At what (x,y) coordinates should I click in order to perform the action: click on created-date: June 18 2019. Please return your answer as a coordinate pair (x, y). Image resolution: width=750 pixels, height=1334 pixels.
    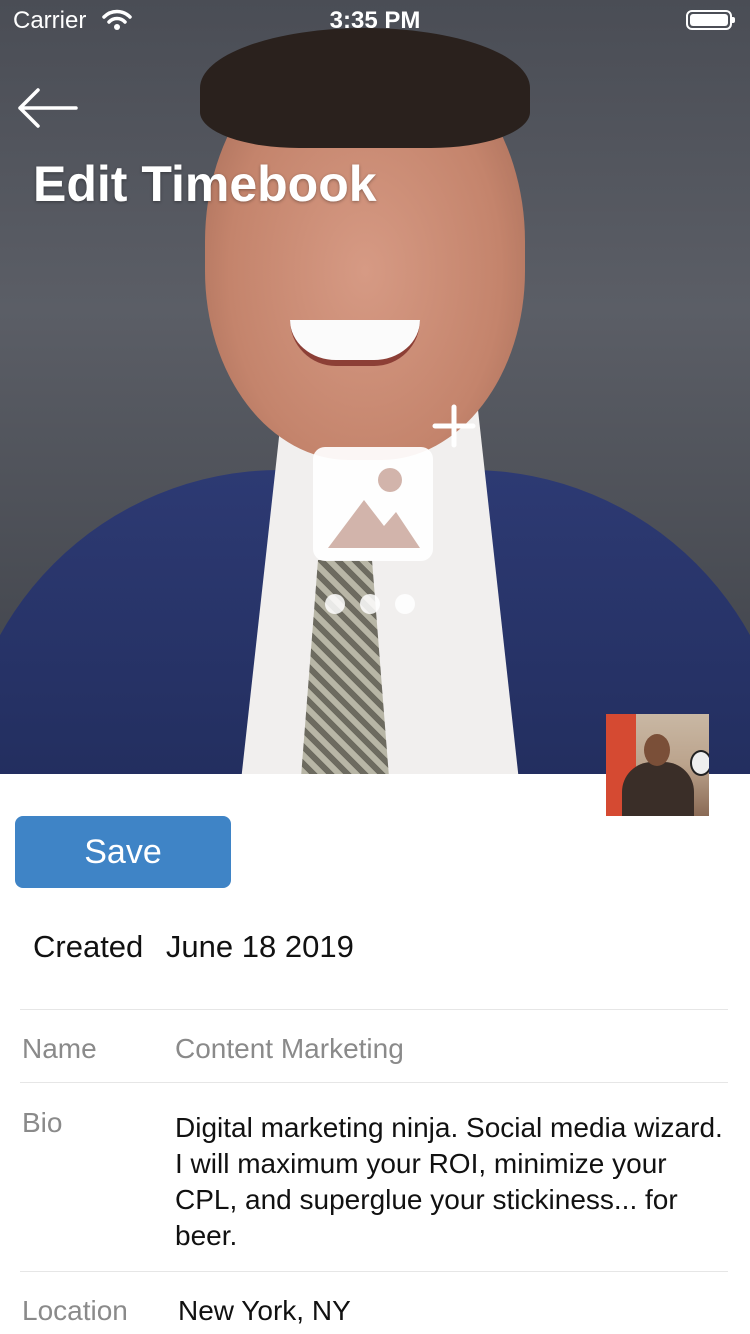
    Looking at the image, I should click on (259, 946).